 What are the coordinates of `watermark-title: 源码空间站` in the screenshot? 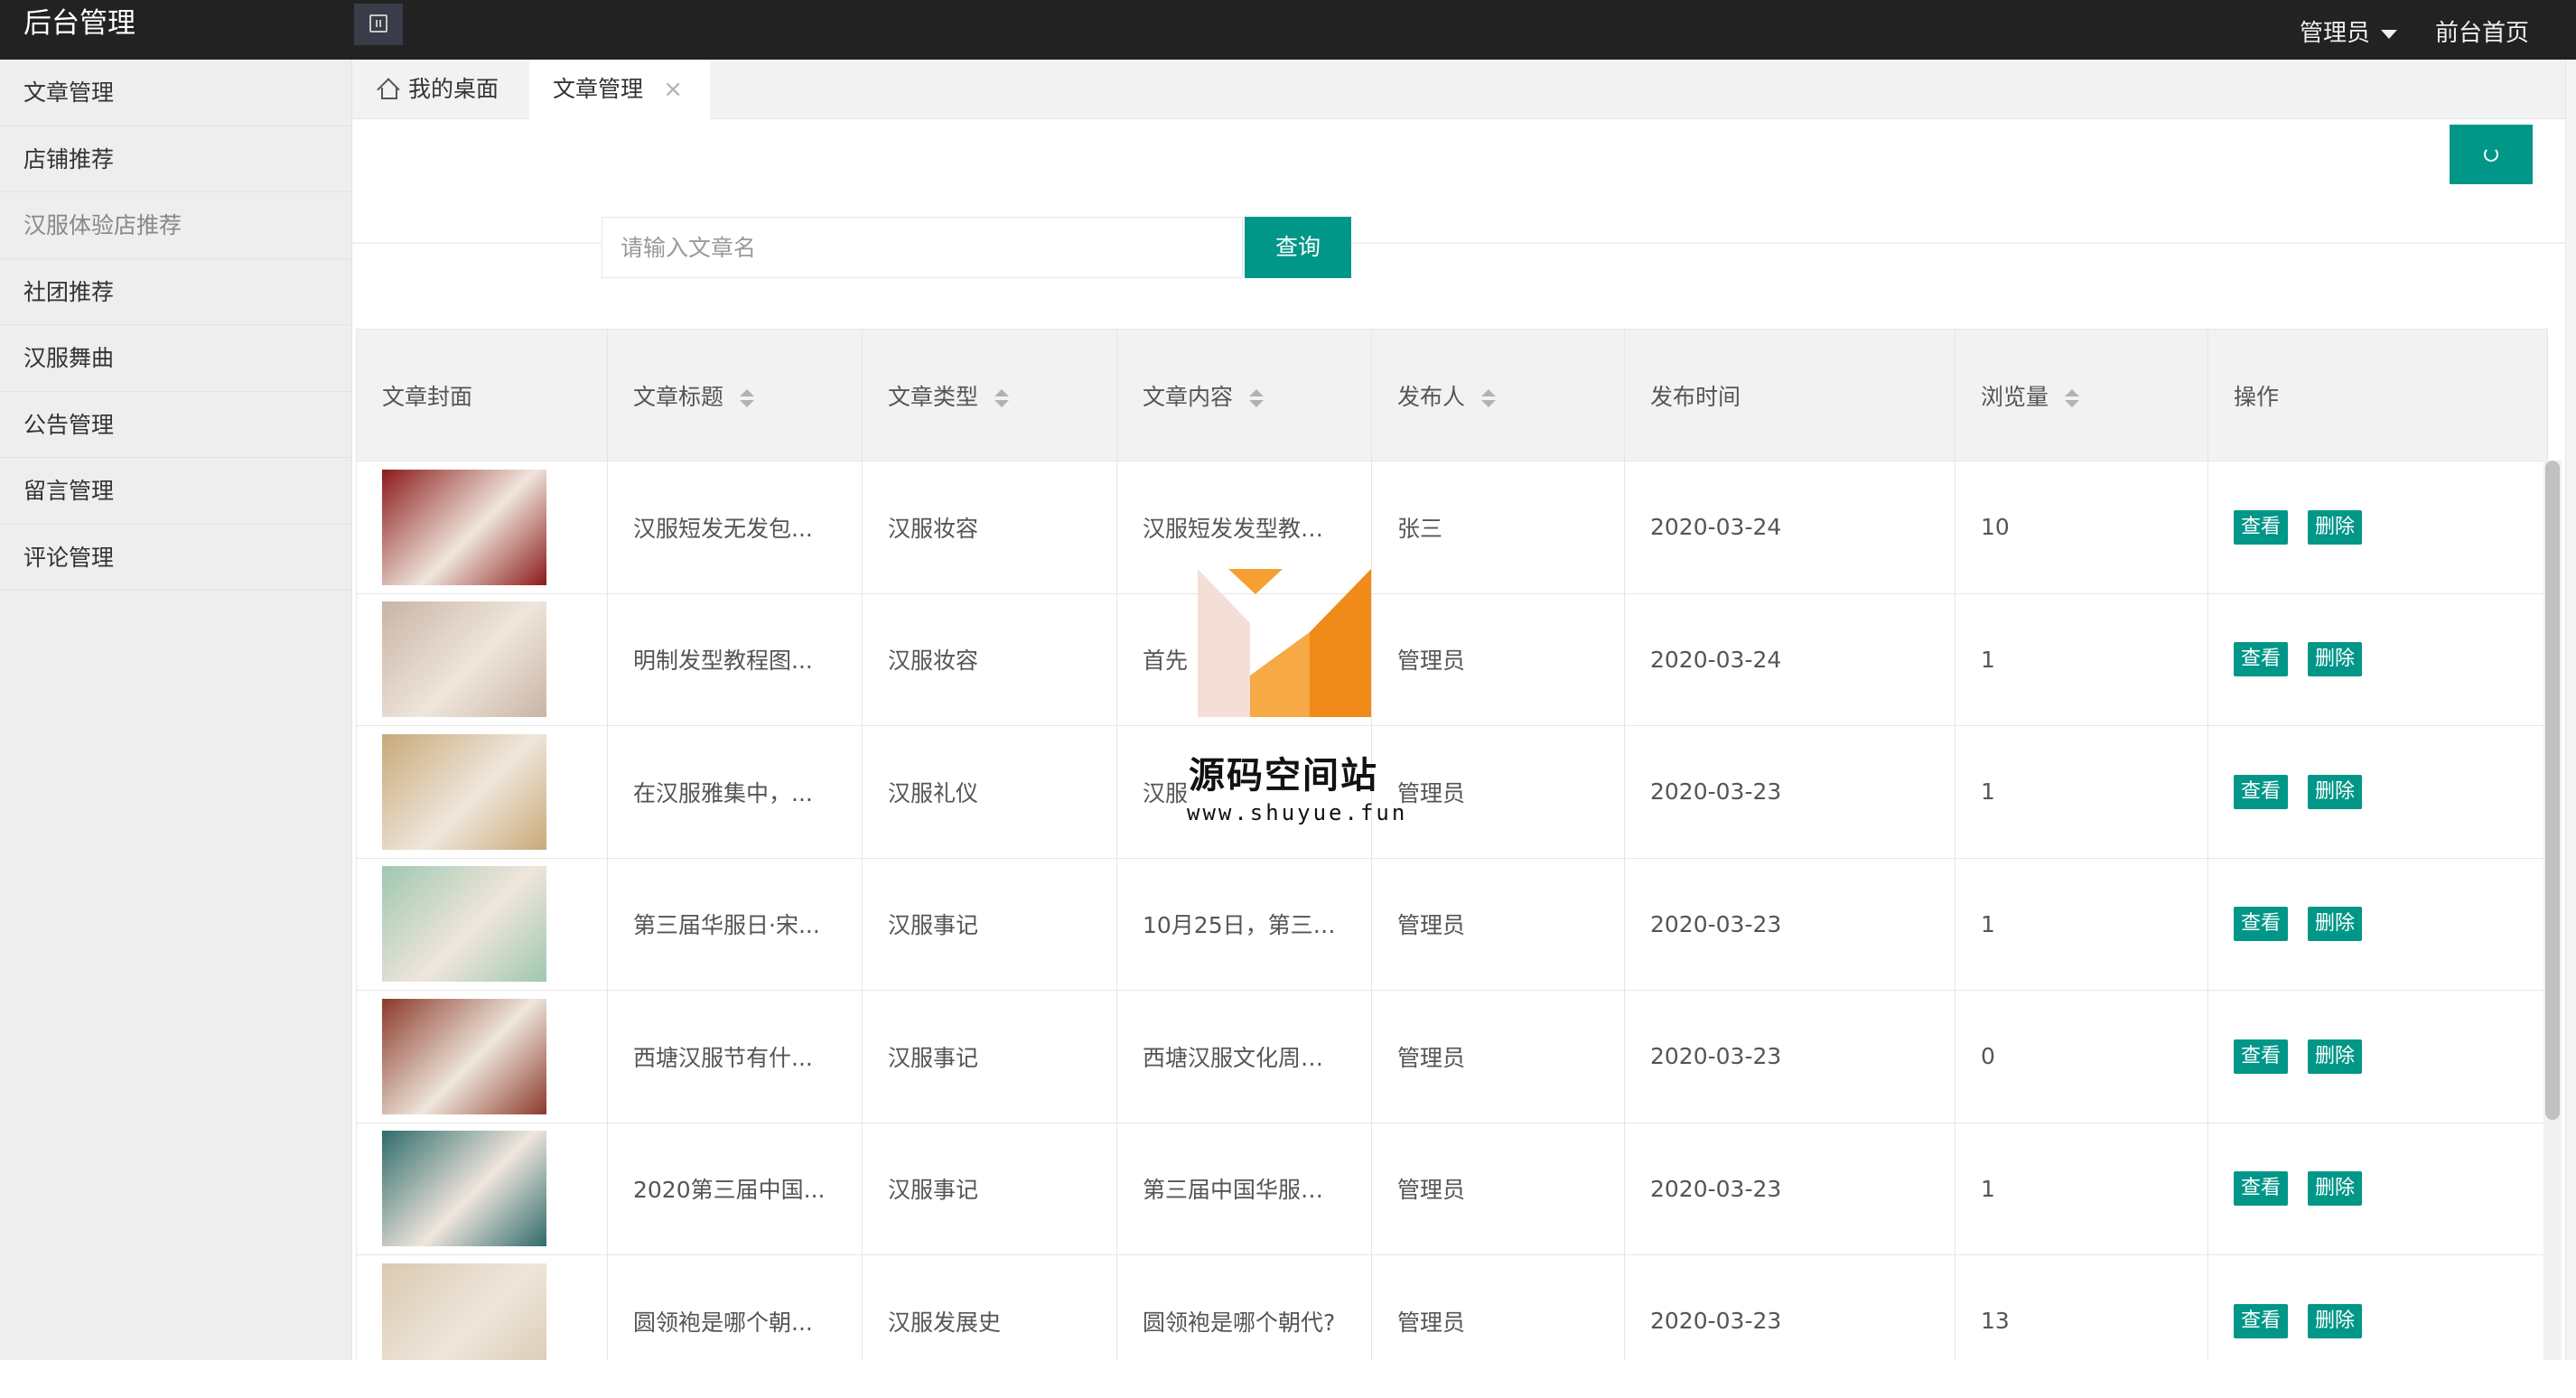 It's located at (1284, 776).